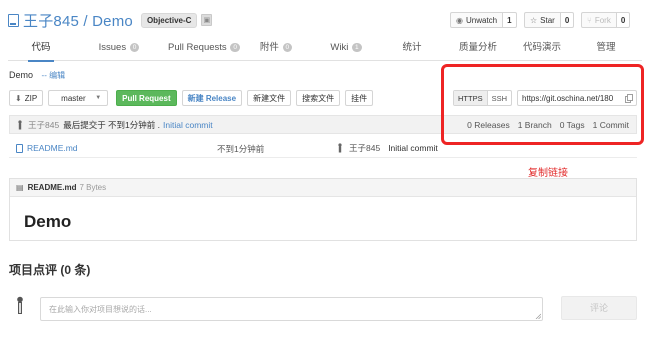  Describe the element at coordinates (548, 173) in the screenshot. I see `annotation-label: 复制链接` at that location.